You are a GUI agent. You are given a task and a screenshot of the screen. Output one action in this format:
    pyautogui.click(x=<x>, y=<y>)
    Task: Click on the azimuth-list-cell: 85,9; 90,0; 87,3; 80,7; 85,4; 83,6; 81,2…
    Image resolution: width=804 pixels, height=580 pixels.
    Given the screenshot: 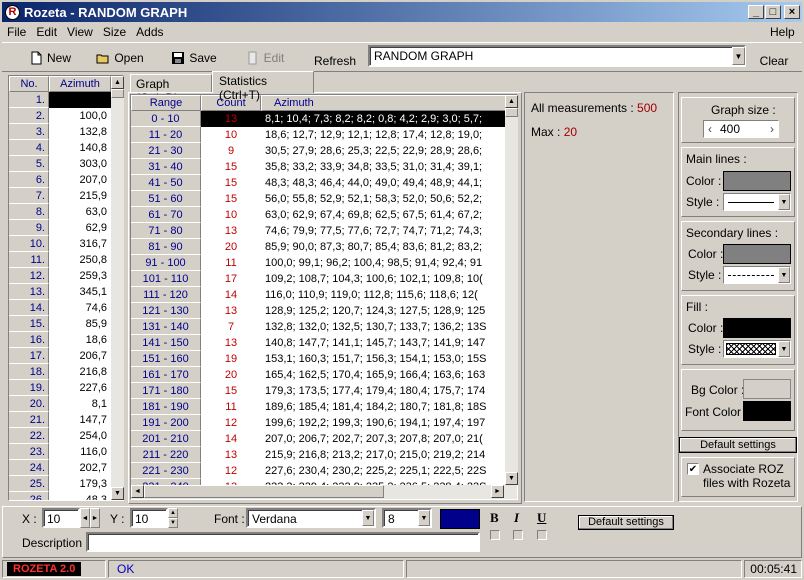 What is the action you would take?
    pyautogui.click(x=384, y=247)
    